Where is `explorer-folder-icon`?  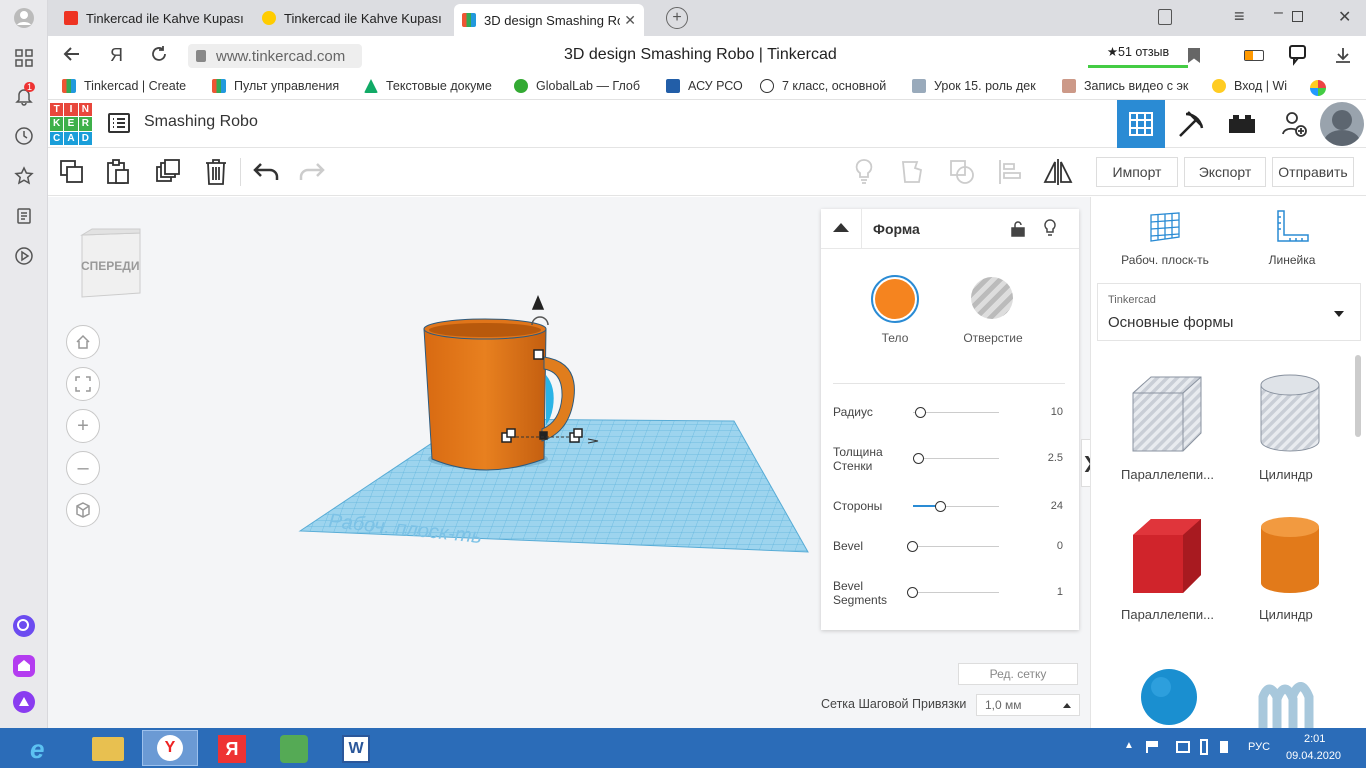
explorer-folder-icon is located at coordinates (108, 749).